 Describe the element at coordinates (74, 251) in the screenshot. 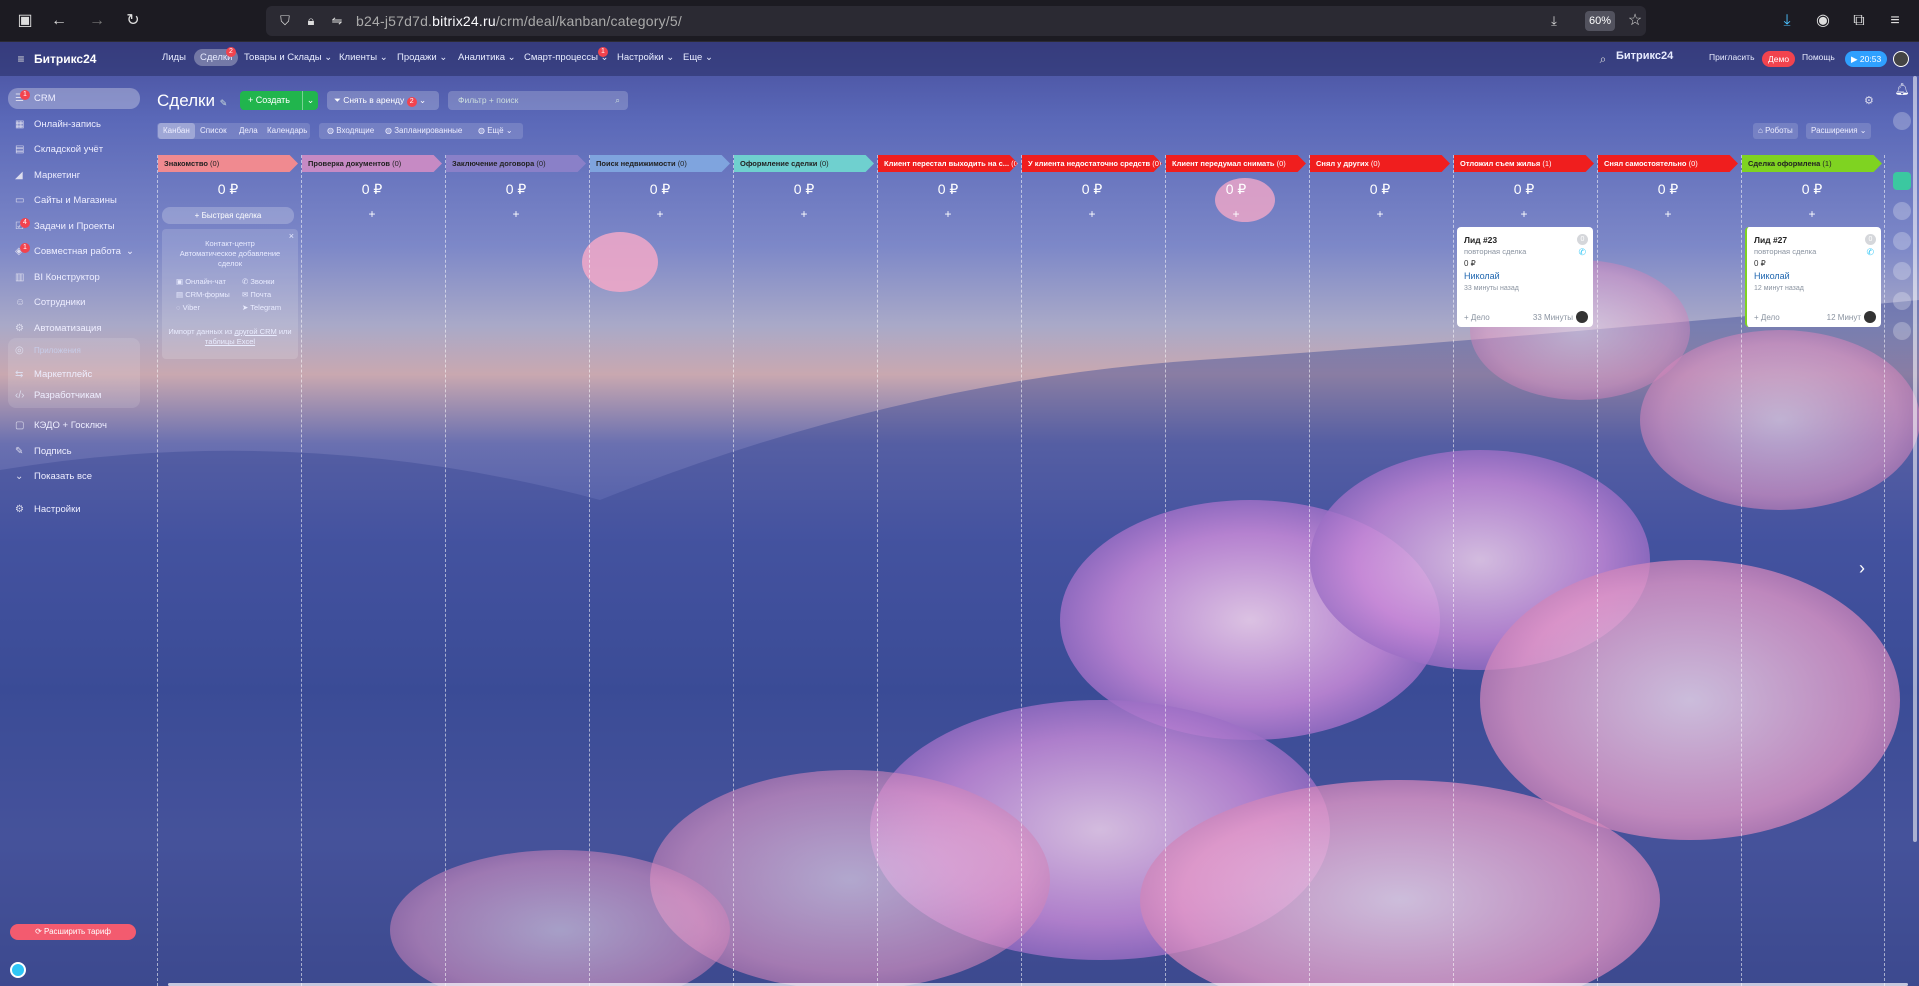

I see `sidebar-item-collab: ◈ Совместная работа 1 ⌄` at that location.